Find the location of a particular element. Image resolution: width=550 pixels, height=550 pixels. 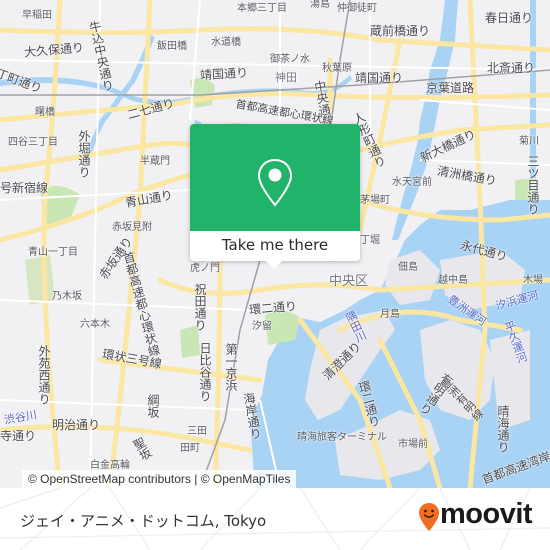

label-toranomon: 虎ノ門 is located at coordinates (205, 268).